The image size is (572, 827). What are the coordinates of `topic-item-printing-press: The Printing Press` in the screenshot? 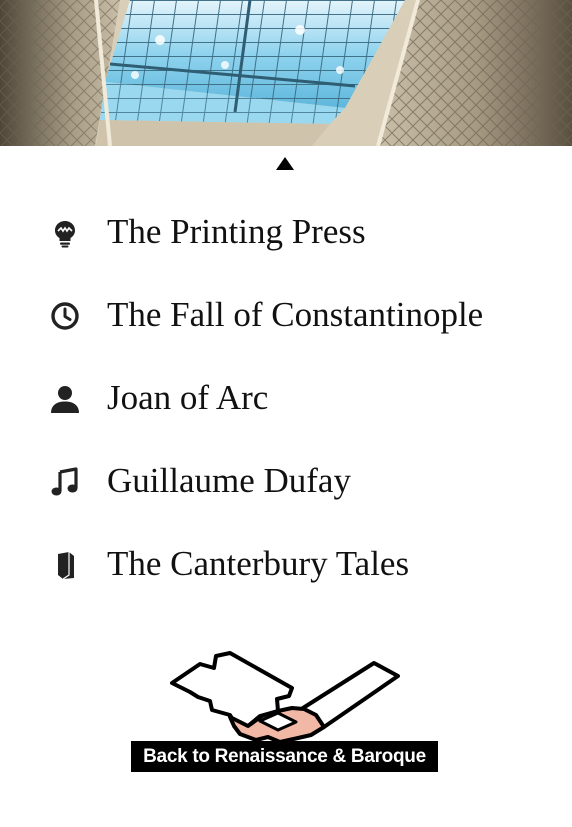 It's located at (286, 233).